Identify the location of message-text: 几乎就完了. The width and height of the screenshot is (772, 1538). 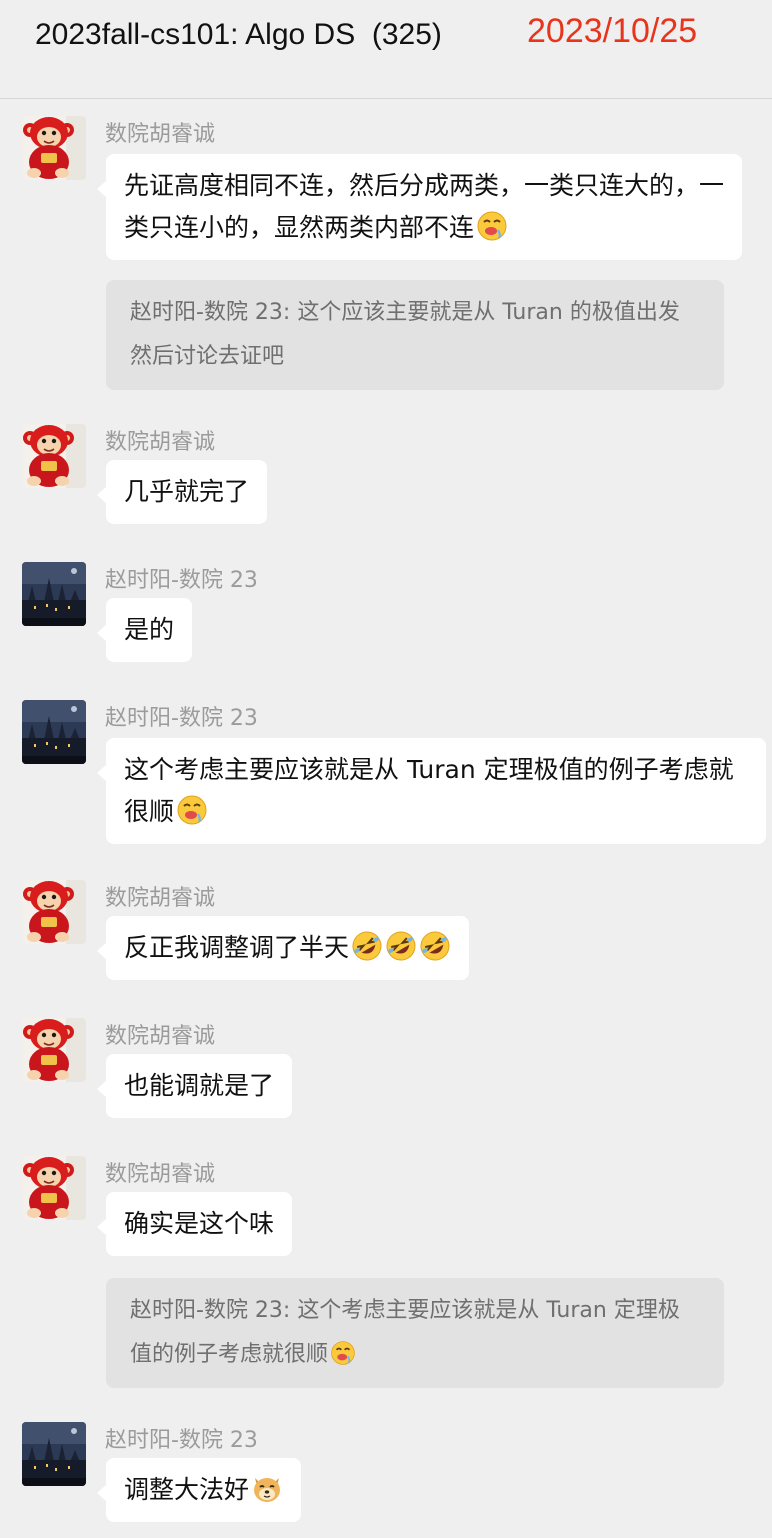
(187, 491).